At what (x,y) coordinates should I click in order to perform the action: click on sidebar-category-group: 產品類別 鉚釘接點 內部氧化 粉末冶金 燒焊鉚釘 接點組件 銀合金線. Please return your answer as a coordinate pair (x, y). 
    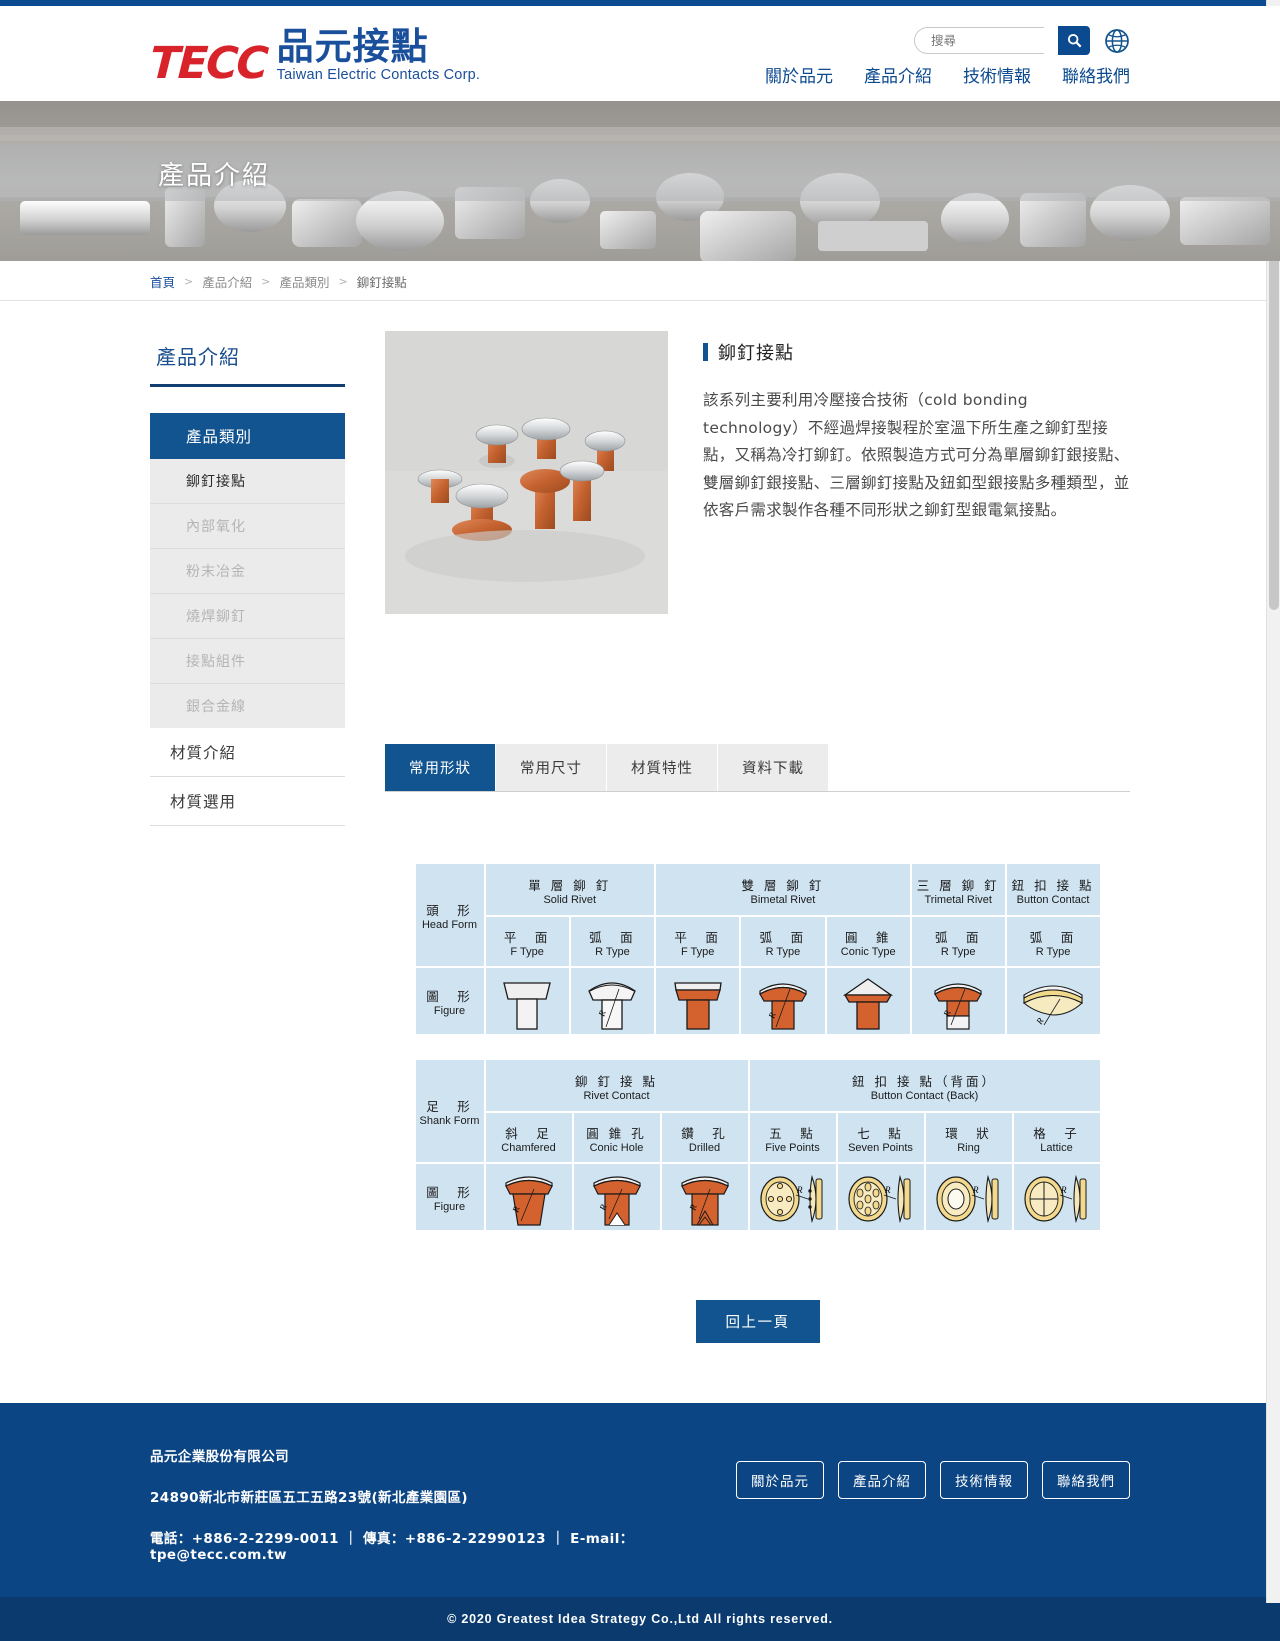
    Looking at the image, I should click on (247, 570).